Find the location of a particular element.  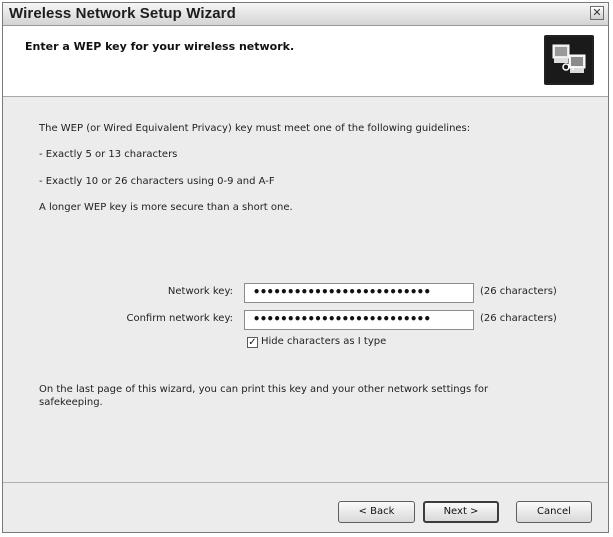

next-button: Next > is located at coordinates (461, 512).